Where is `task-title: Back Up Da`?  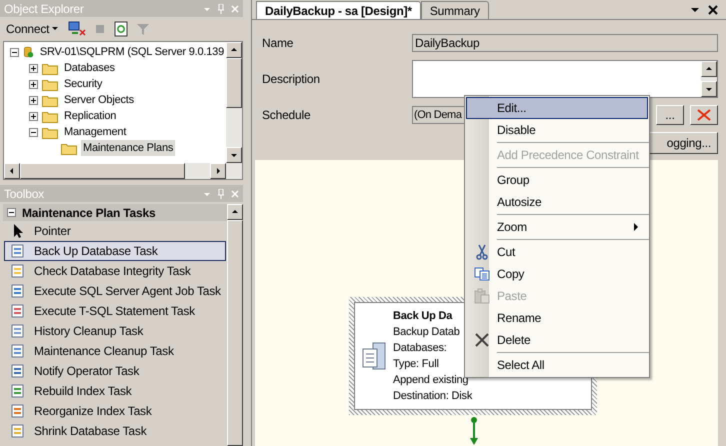 task-title: Back Up Da is located at coordinates (423, 316).